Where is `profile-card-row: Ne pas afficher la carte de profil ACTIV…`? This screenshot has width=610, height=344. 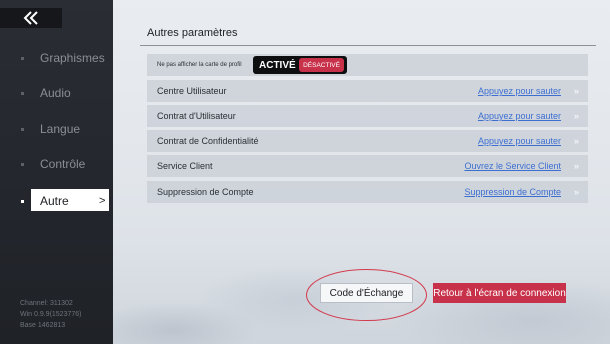 profile-card-row: Ne pas afficher la carte de profil ACTIV… is located at coordinates (367, 65).